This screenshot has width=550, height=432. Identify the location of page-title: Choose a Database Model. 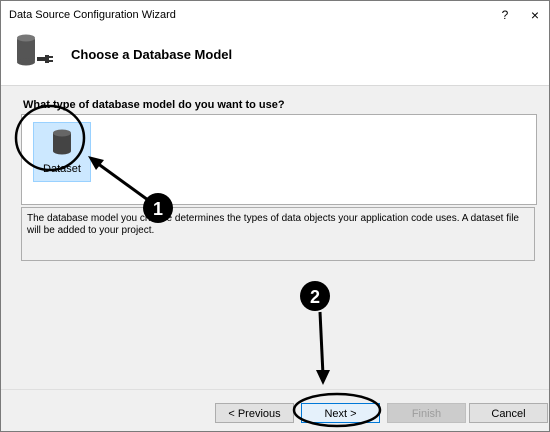
(152, 54).